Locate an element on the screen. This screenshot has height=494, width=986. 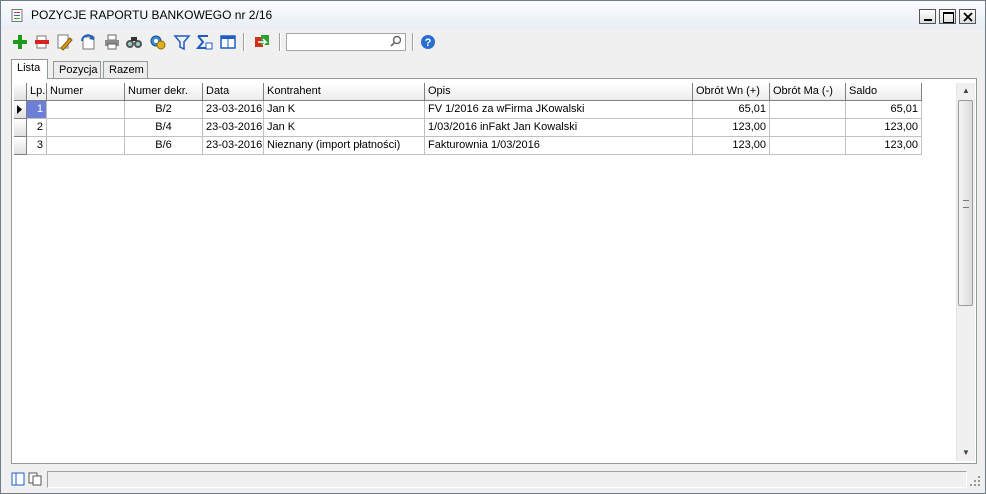
header-corner is located at coordinates (20, 92).